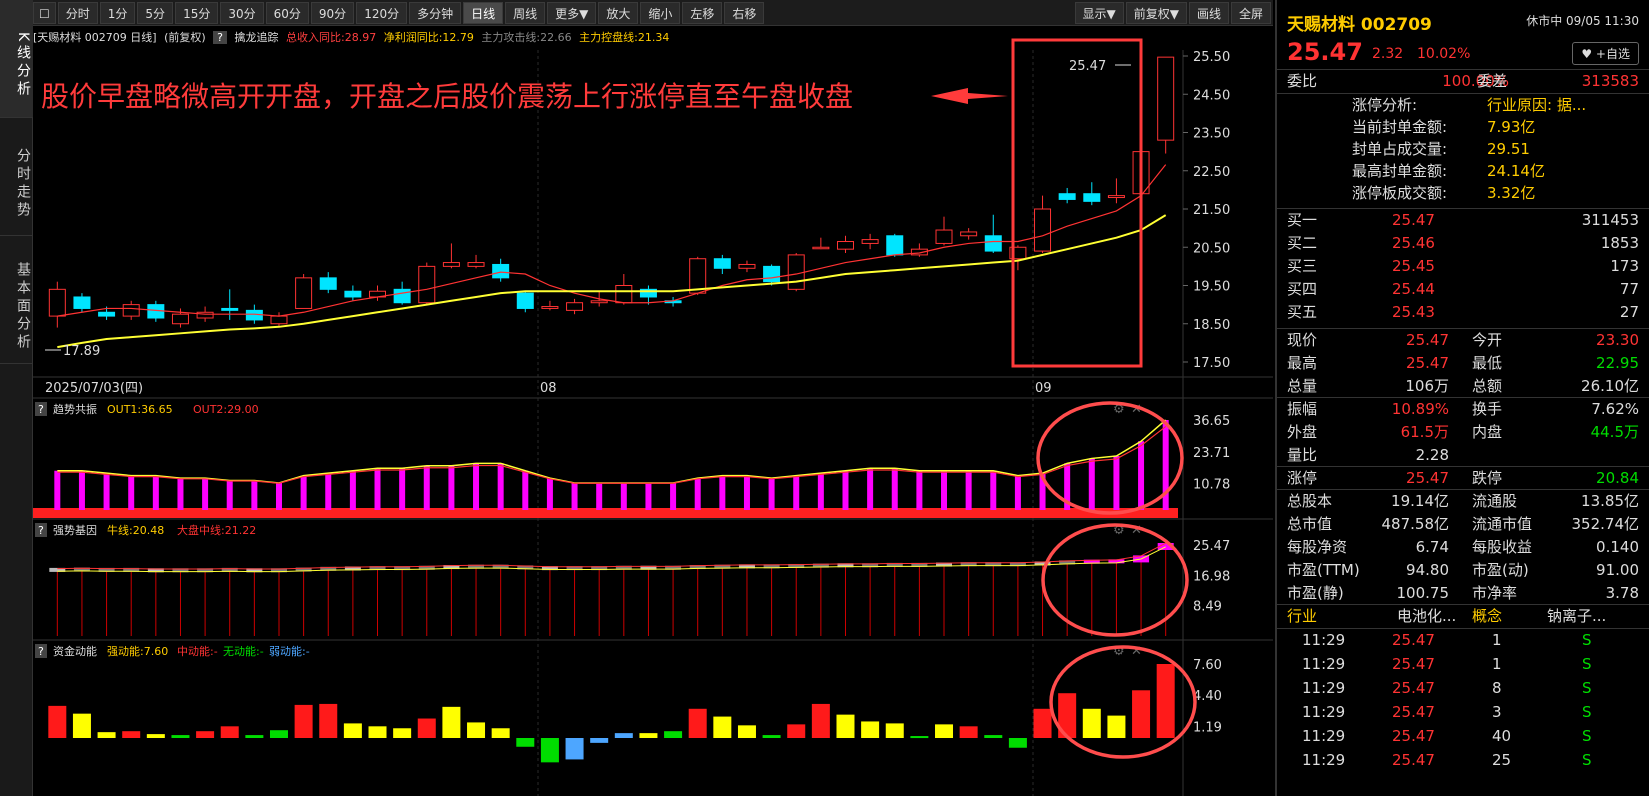 The width and height of the screenshot is (1649, 796). Describe the element at coordinates (1463, 455) in the screenshot. I see `quote-row: 量比 2.28` at that location.